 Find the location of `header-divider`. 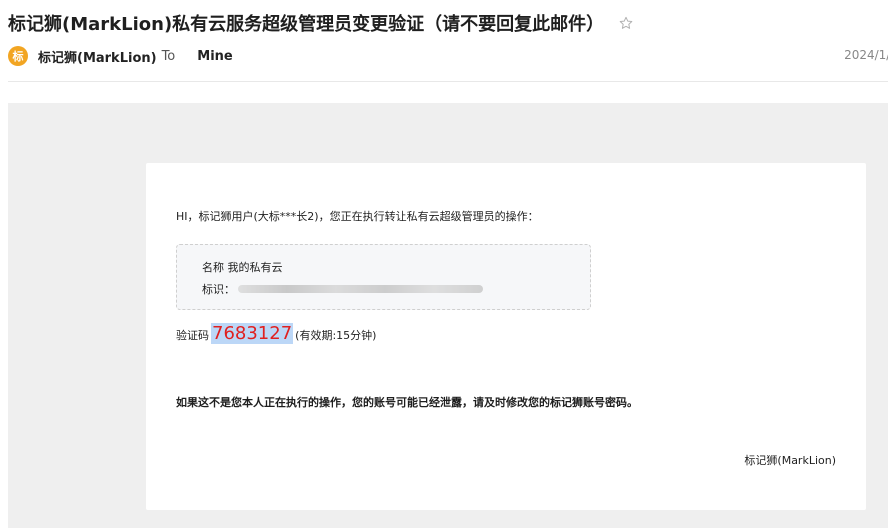

header-divider is located at coordinates (448, 81).